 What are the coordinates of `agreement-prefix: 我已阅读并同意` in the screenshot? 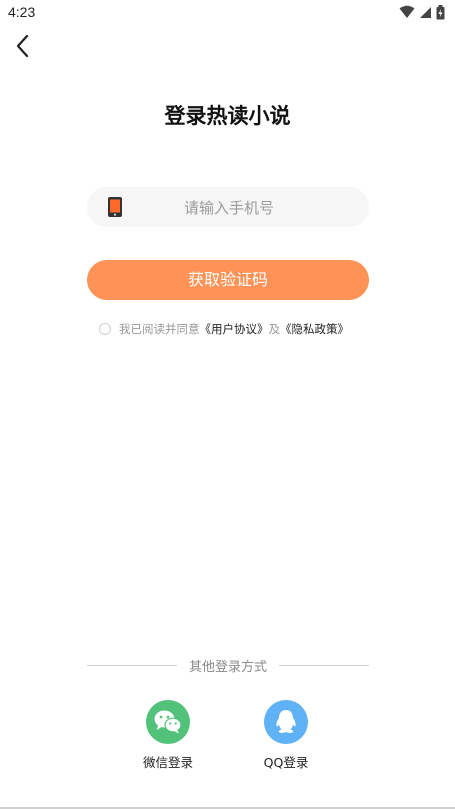 It's located at (159, 329).